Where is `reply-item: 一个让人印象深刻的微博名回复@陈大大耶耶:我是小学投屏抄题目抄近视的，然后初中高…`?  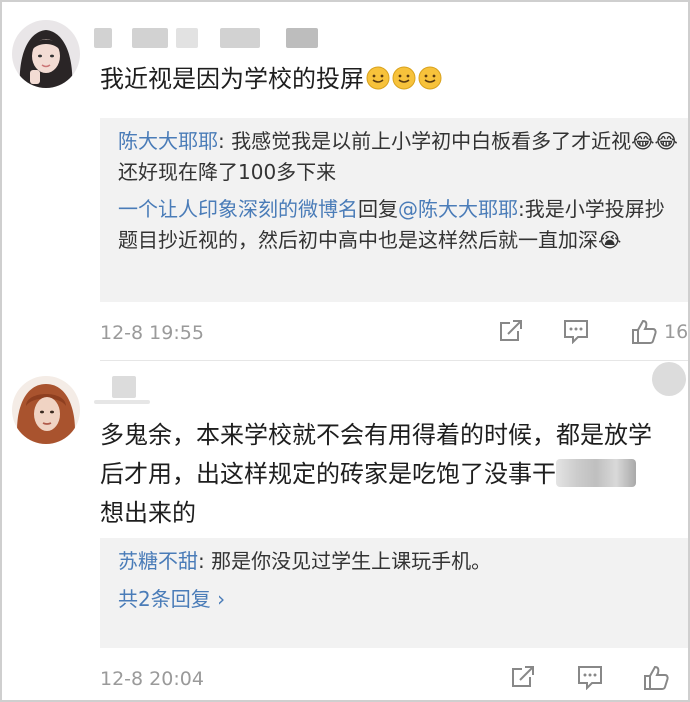 reply-item: 一个让人印象深刻的微博名回复@陈大大耶耶:我是小学投屏抄题目抄近视的，然后初中高… is located at coordinates (391, 224).